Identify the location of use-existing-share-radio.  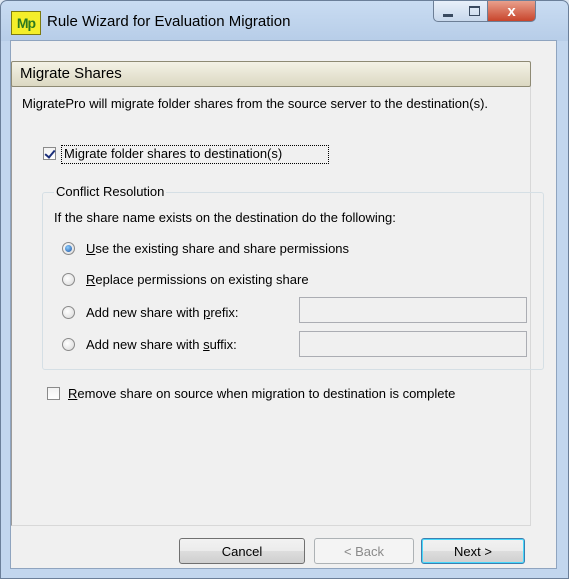
(68, 248).